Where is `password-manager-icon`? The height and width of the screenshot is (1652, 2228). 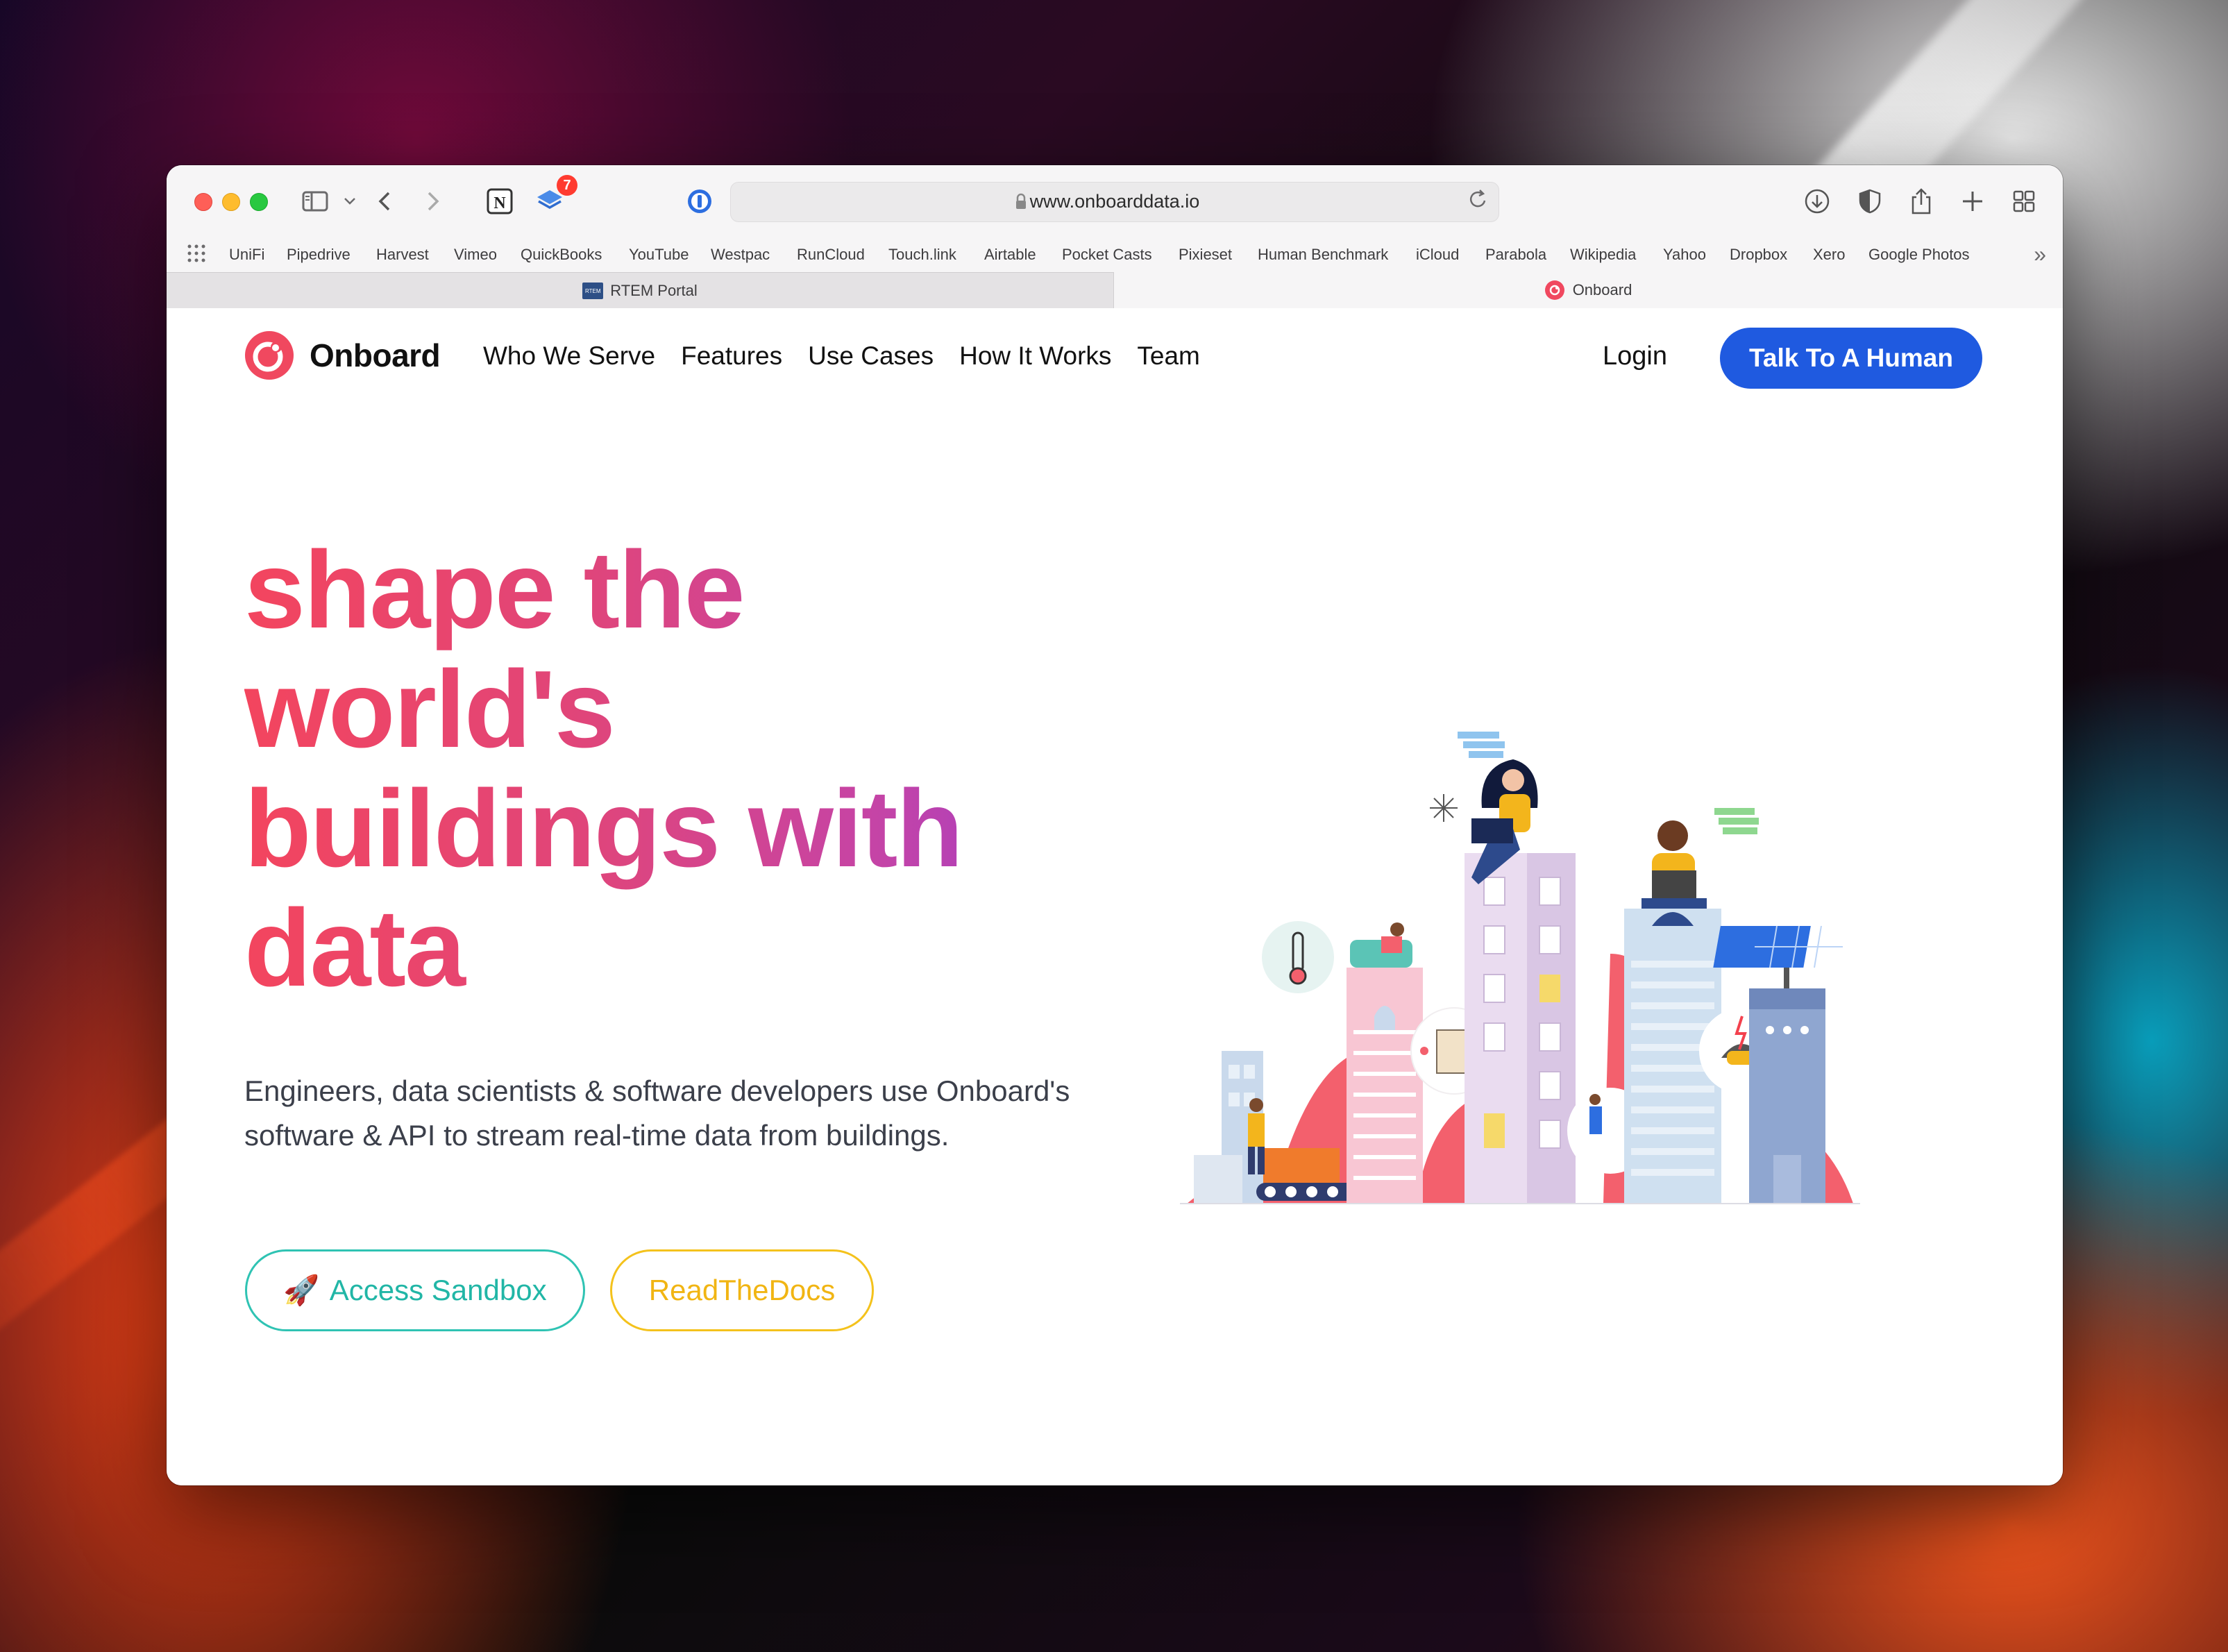 password-manager-icon is located at coordinates (699, 201).